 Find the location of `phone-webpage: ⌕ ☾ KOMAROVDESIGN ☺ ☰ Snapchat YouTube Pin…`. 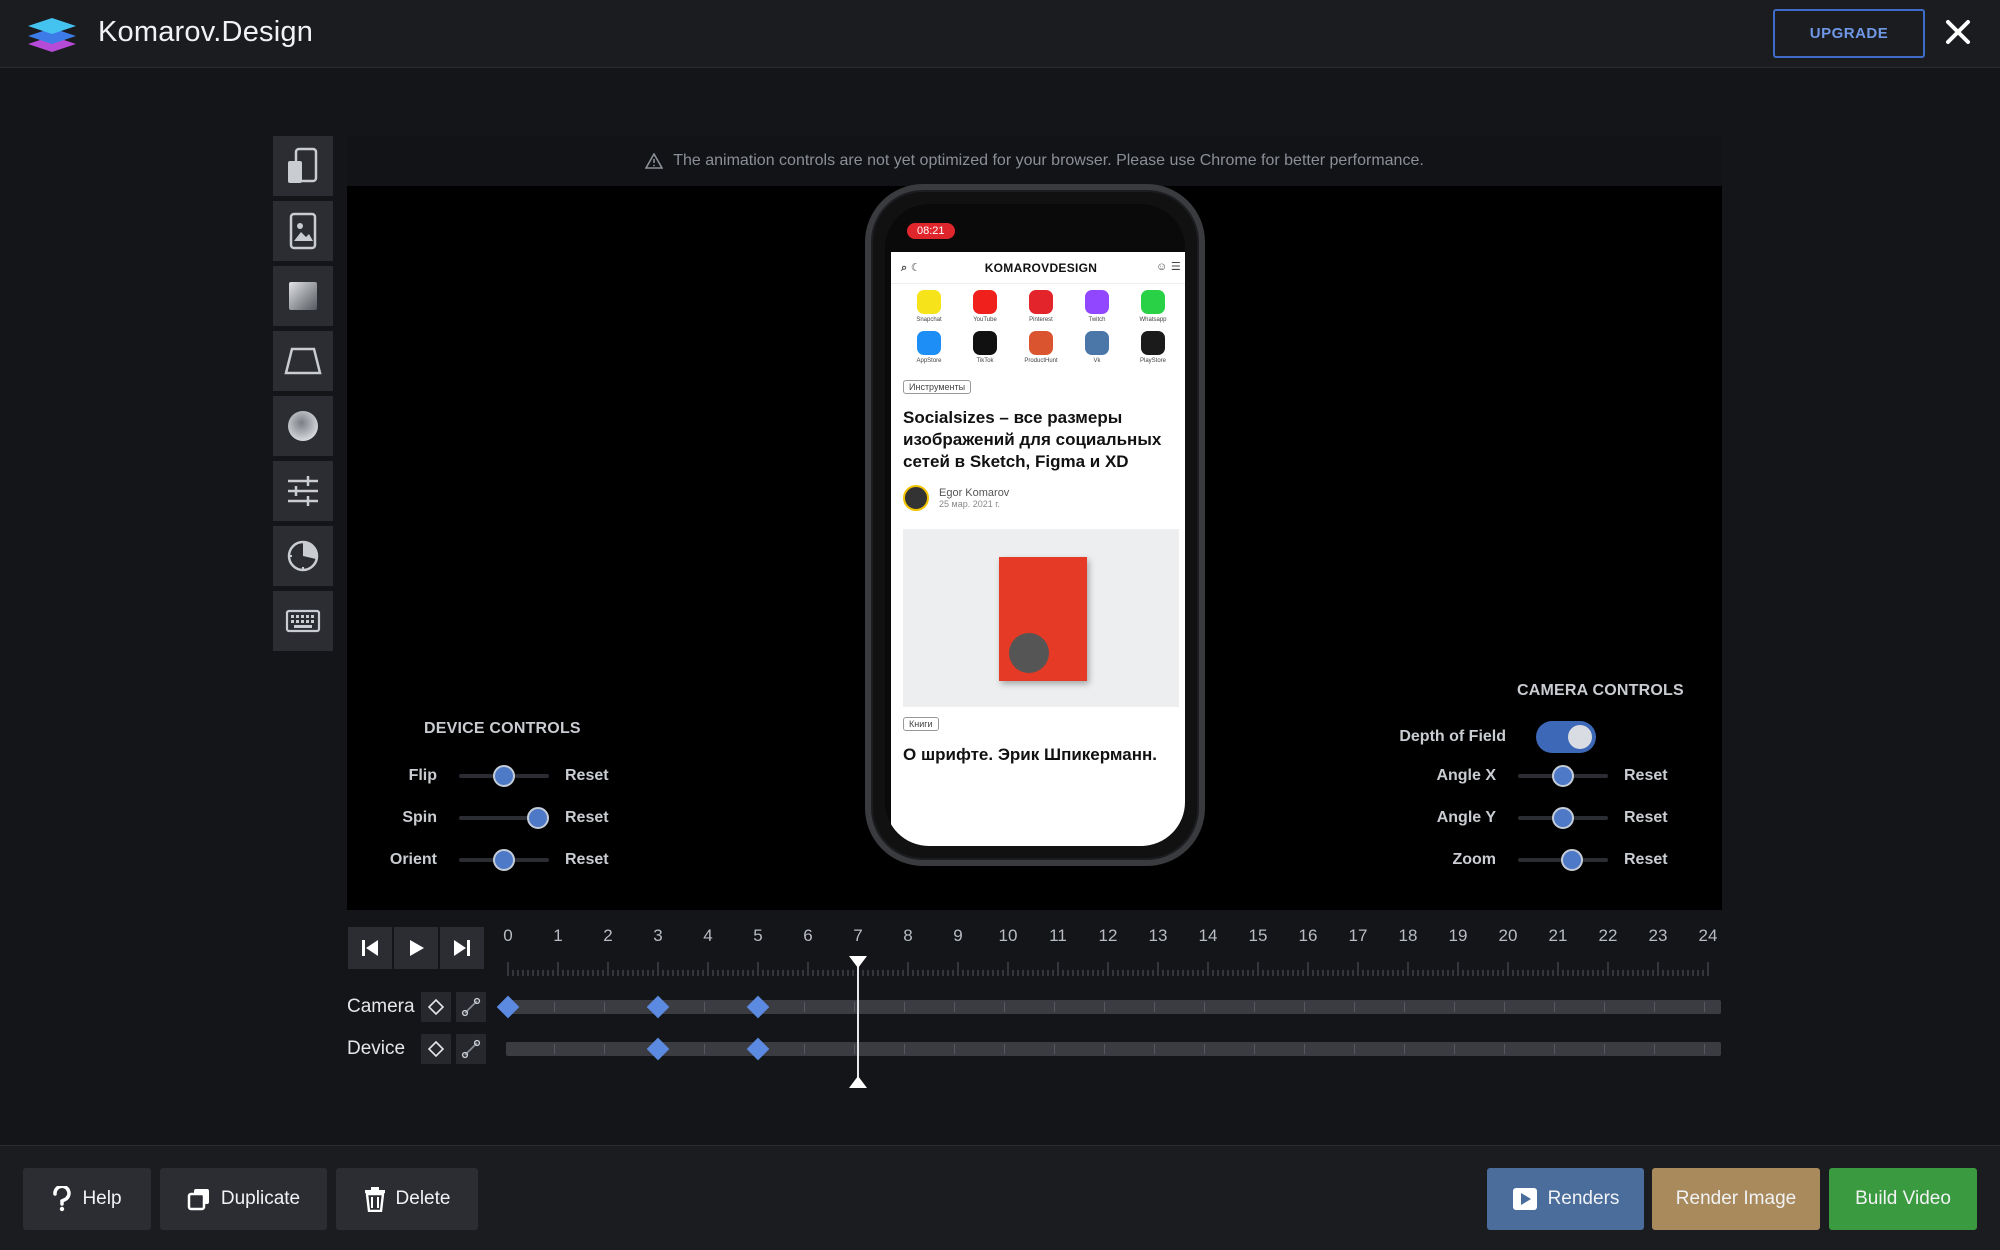

phone-webpage: ⌕ ☾ KOMAROVDESIGN ☺ ☰ Snapchat YouTube Pin… is located at coordinates (1038, 549).